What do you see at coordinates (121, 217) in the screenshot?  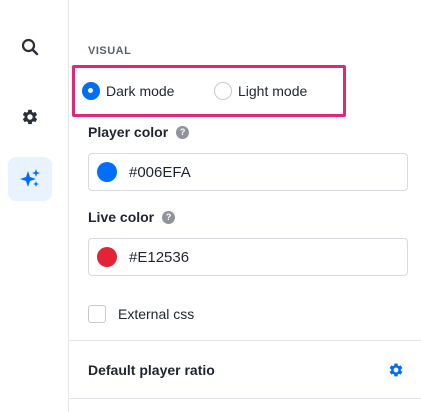 I see `live-color-label-text: Live color` at bounding box center [121, 217].